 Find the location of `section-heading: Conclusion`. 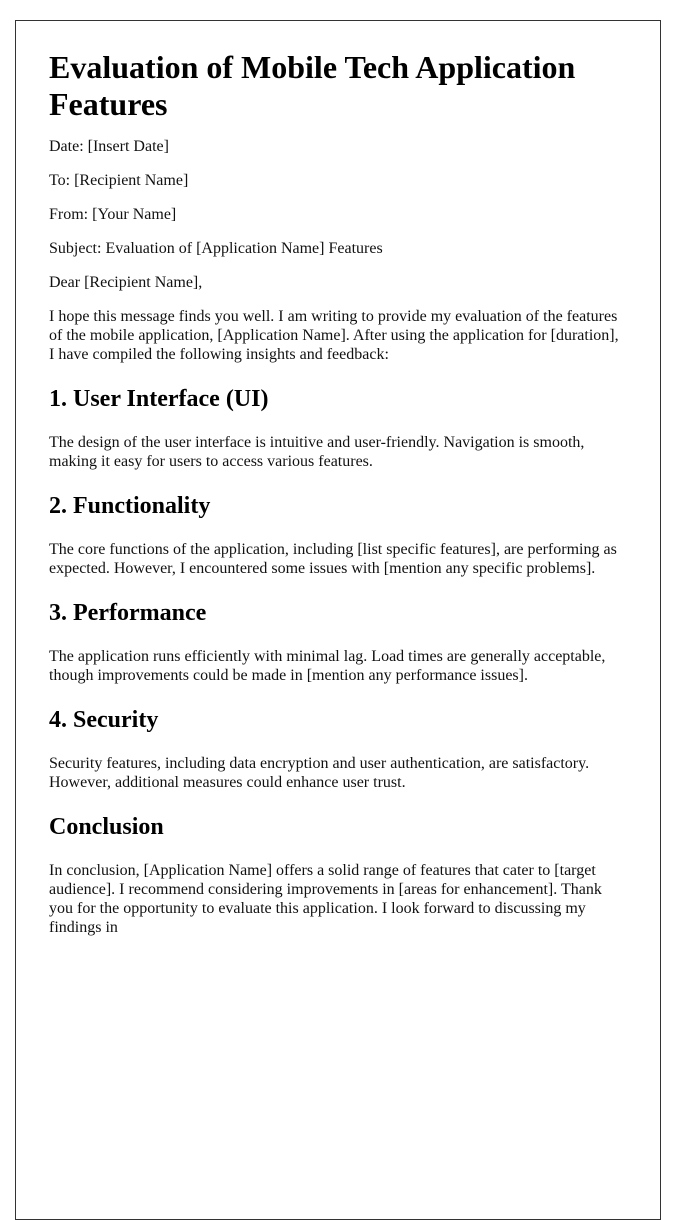

section-heading: Conclusion is located at coordinates (106, 827).